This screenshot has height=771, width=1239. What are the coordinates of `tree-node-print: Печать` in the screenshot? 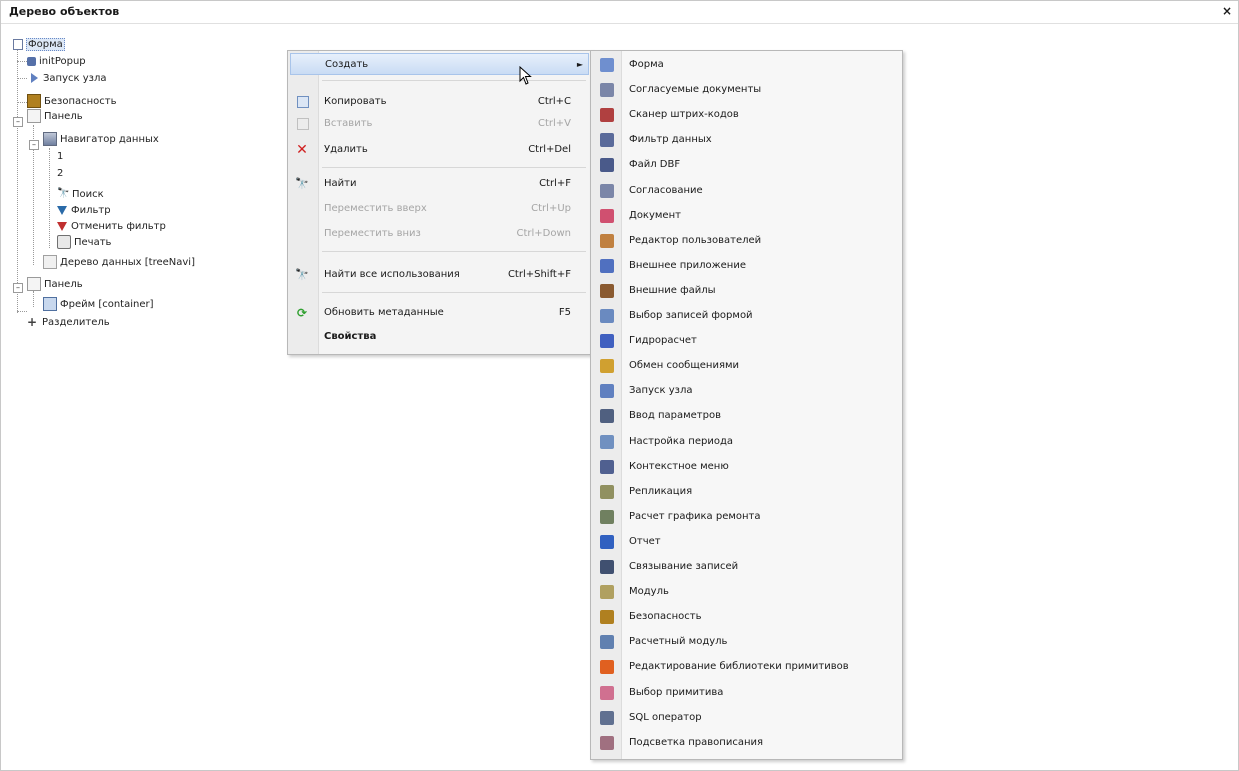 It's located at (84, 243).